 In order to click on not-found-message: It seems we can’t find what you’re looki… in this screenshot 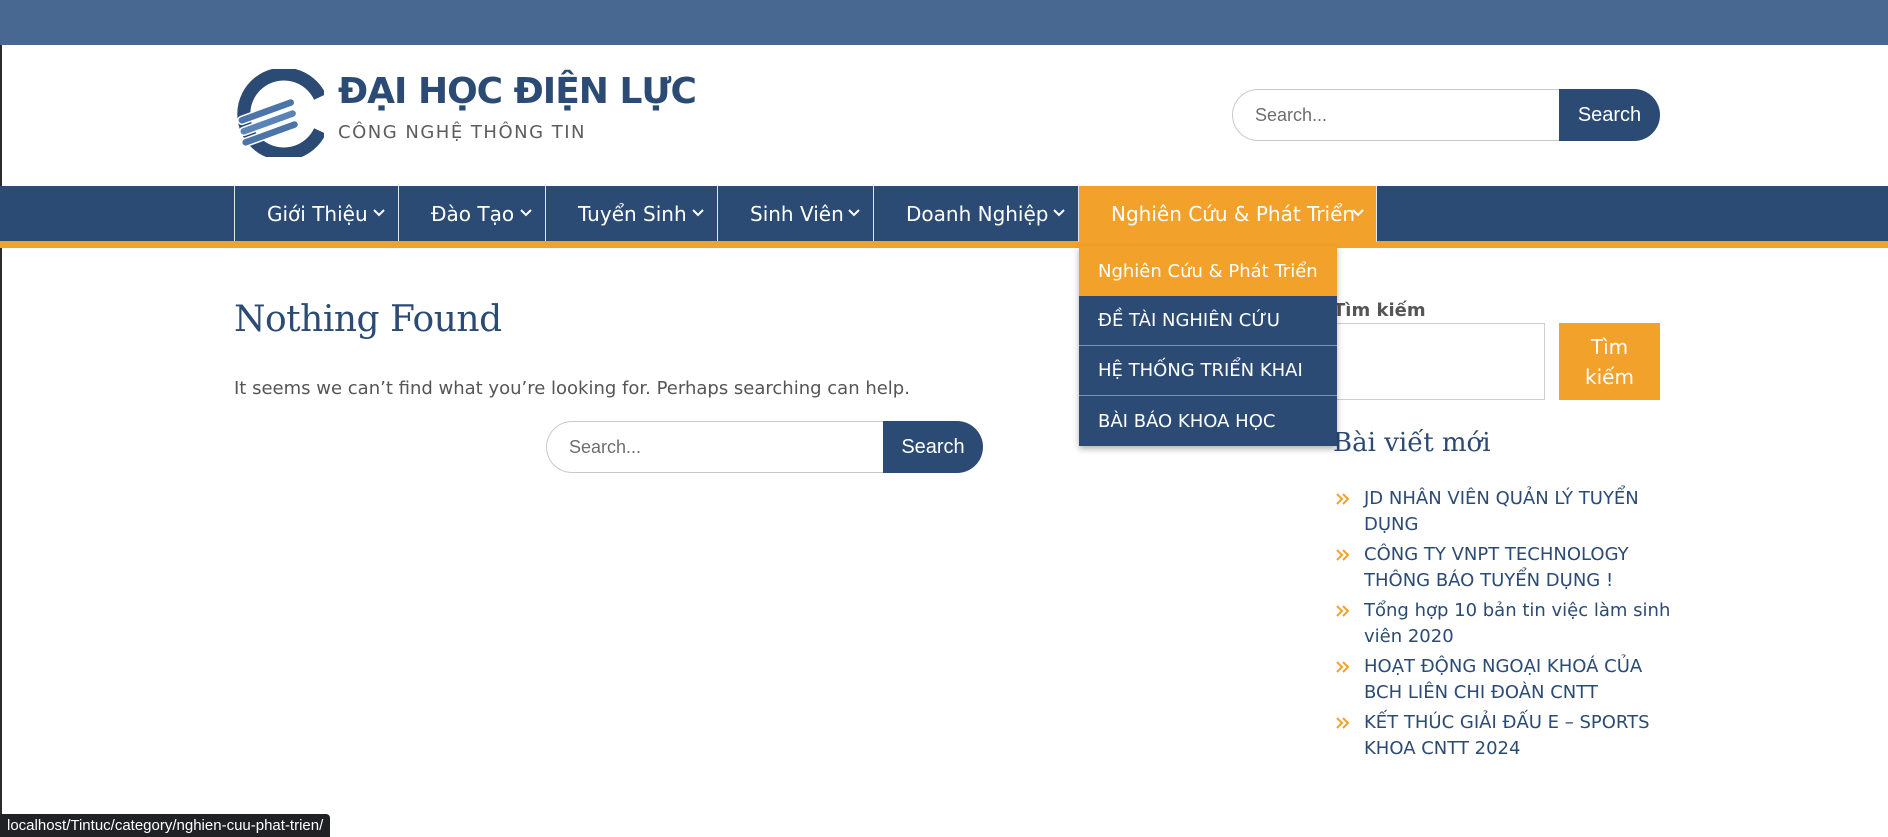, I will do `click(572, 388)`.